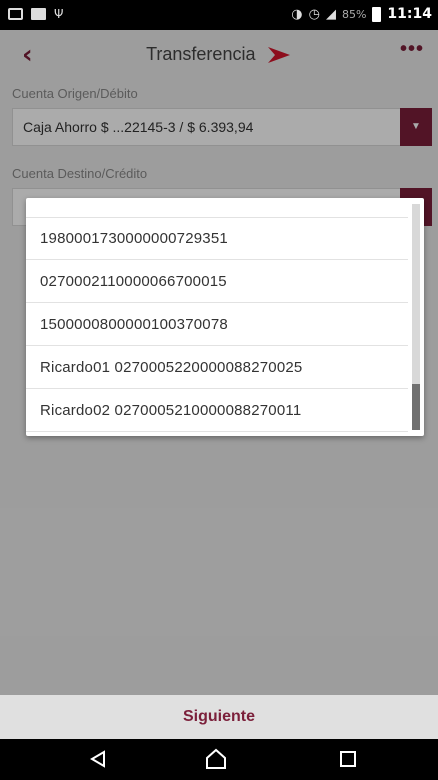 This screenshot has width=438, height=780. Describe the element at coordinates (134, 238) in the screenshot. I see `list-item-label: 1980001730000000729351` at that location.